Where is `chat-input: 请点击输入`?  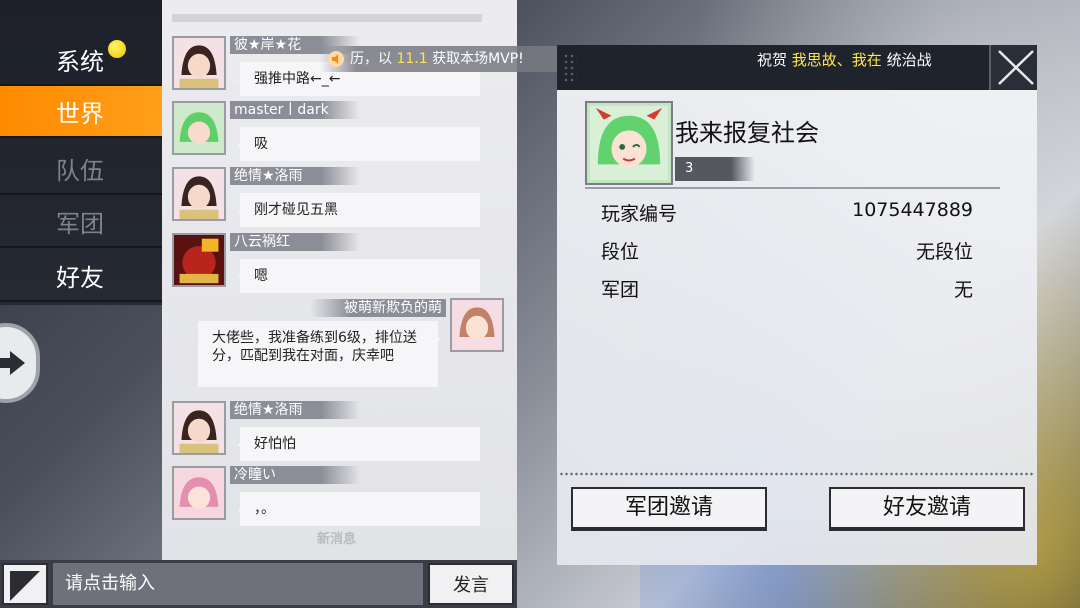 chat-input: 请点击输入 is located at coordinates (238, 584).